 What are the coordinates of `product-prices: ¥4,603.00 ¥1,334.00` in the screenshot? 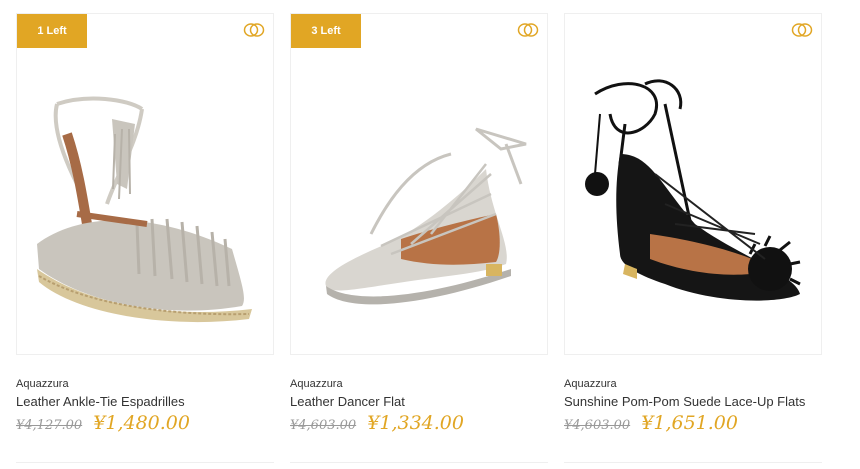 It's located at (377, 423).